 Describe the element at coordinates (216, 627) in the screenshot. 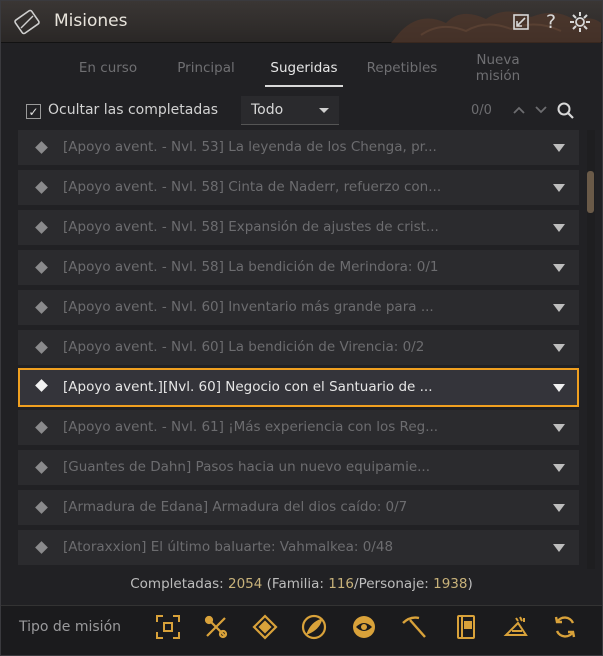

I see `tools-icon` at that location.